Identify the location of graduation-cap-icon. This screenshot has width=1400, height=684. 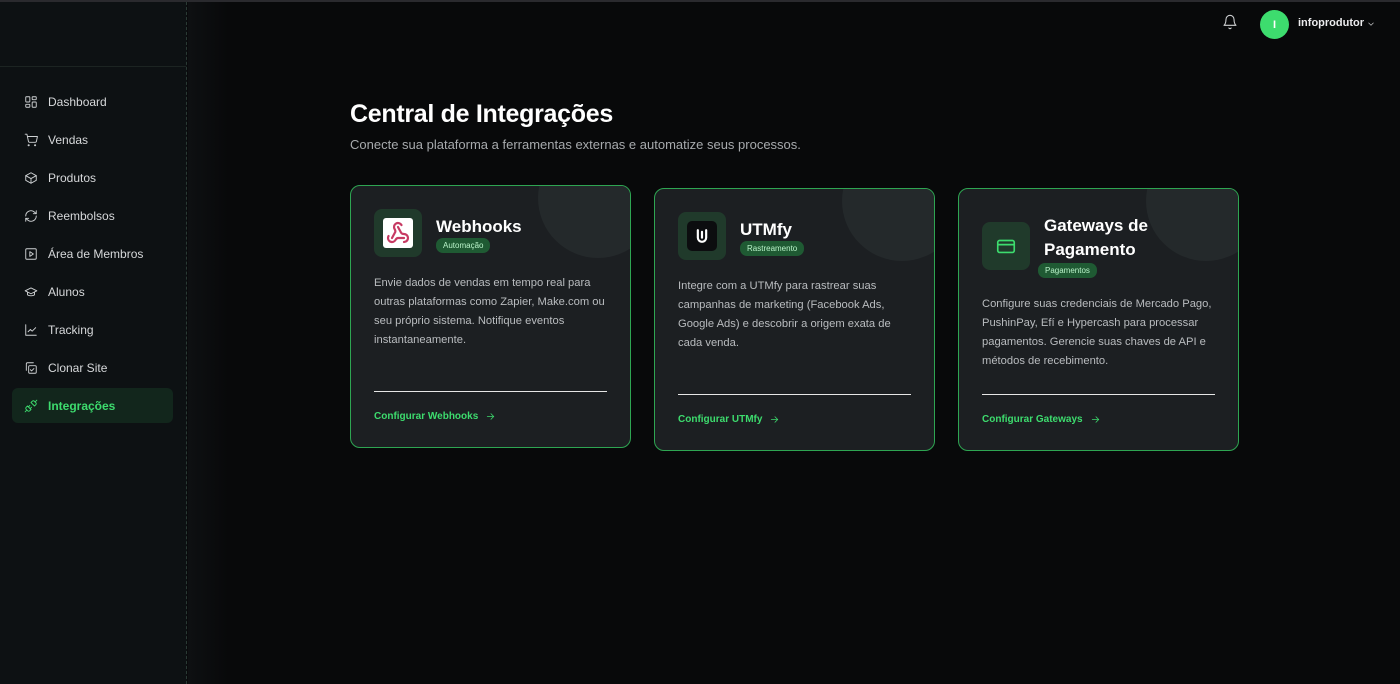
(31, 292).